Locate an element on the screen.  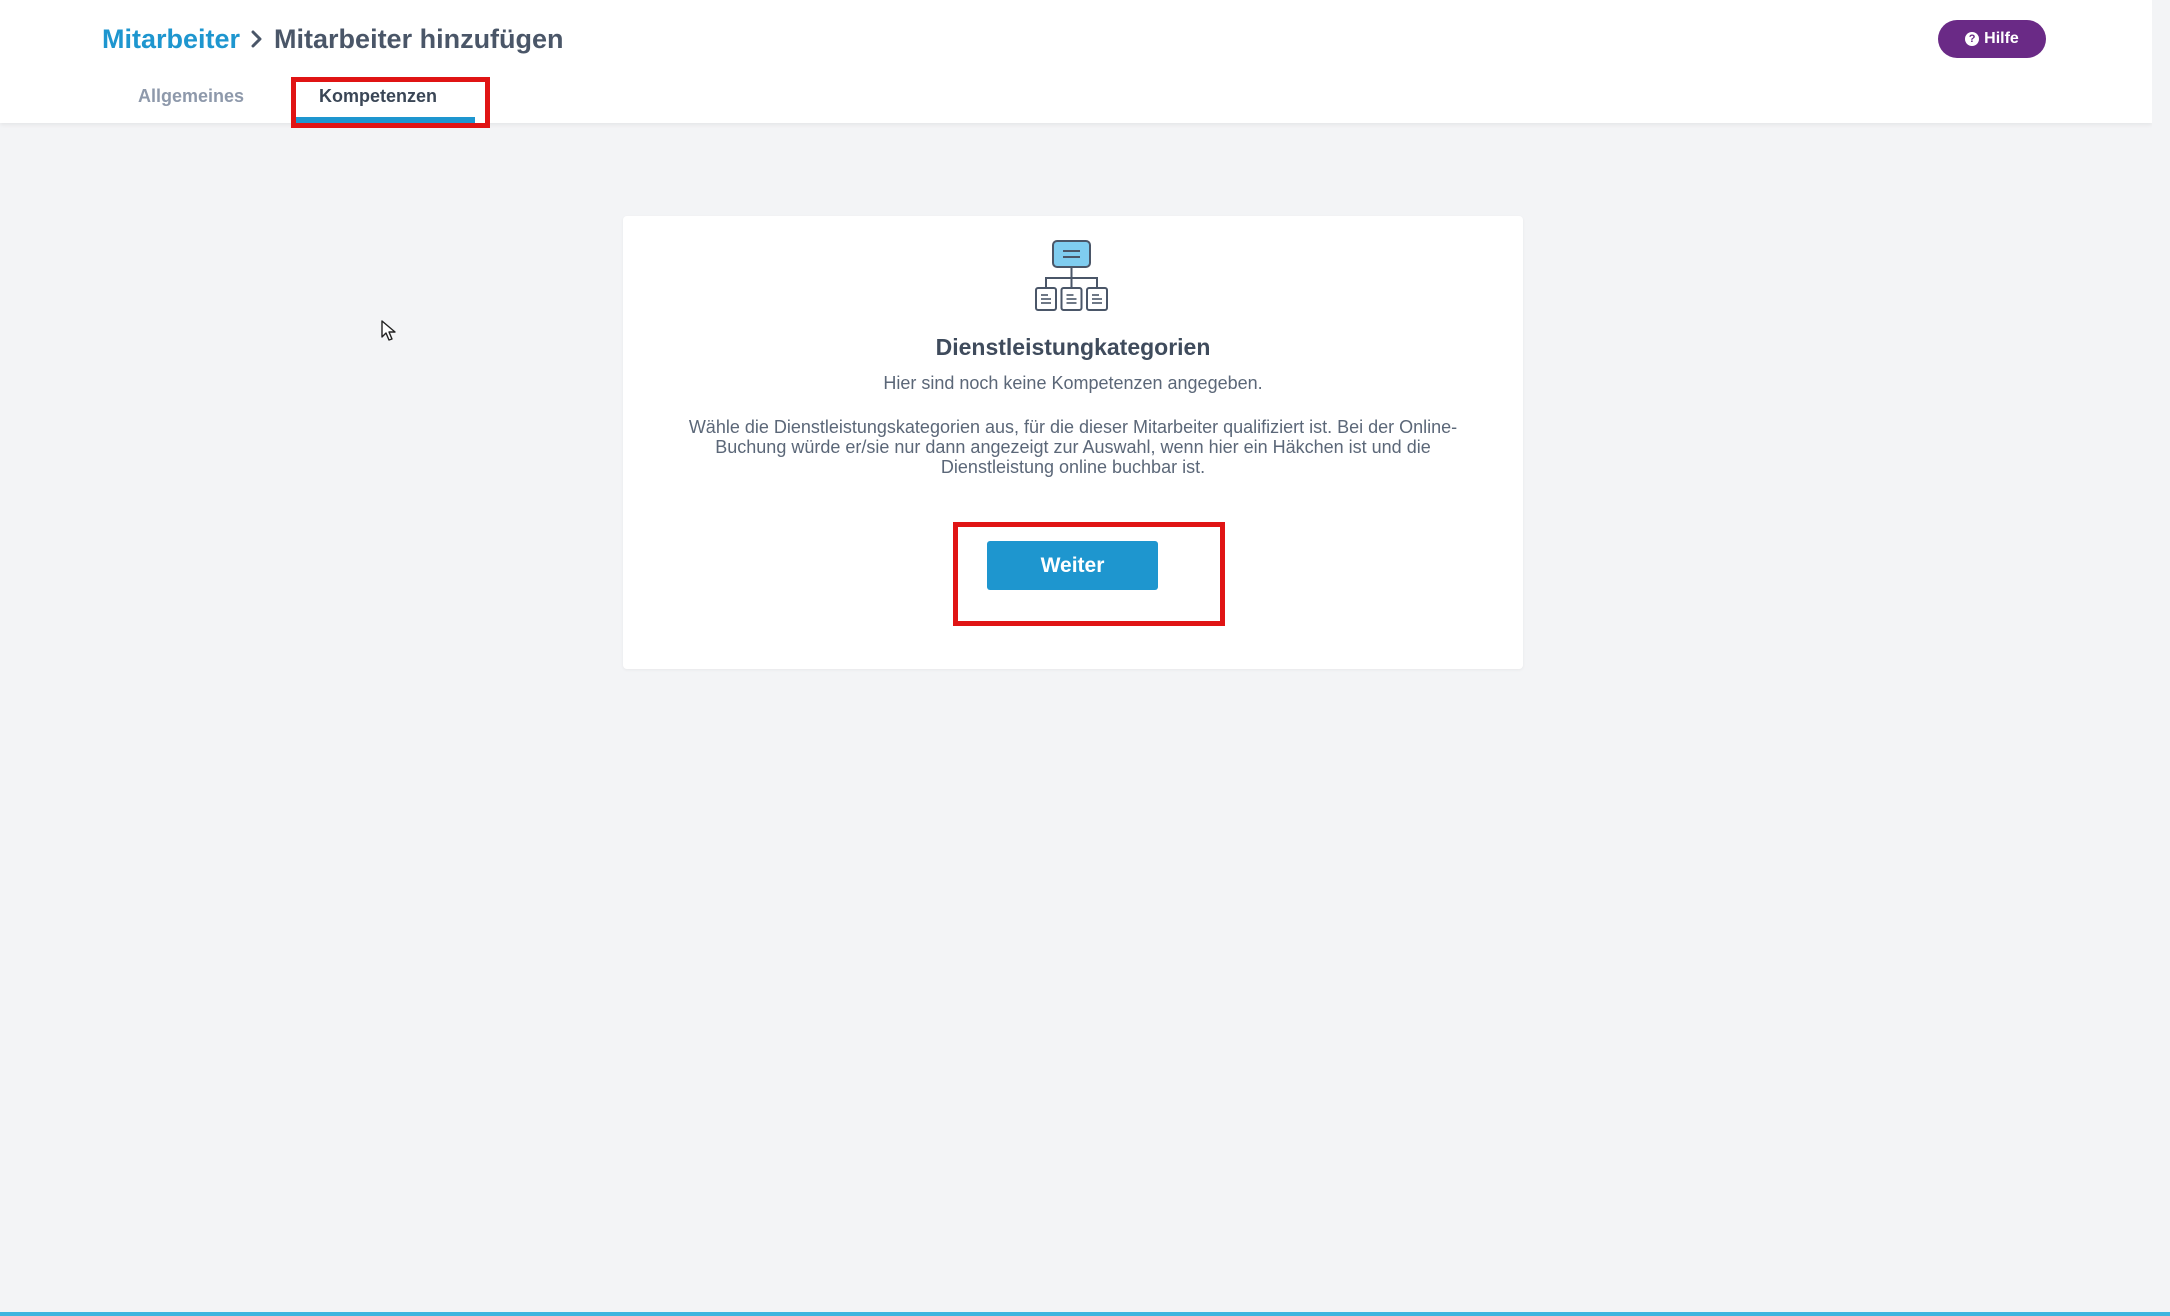
tab-competencies: Kompetenzen is located at coordinates (378, 96).